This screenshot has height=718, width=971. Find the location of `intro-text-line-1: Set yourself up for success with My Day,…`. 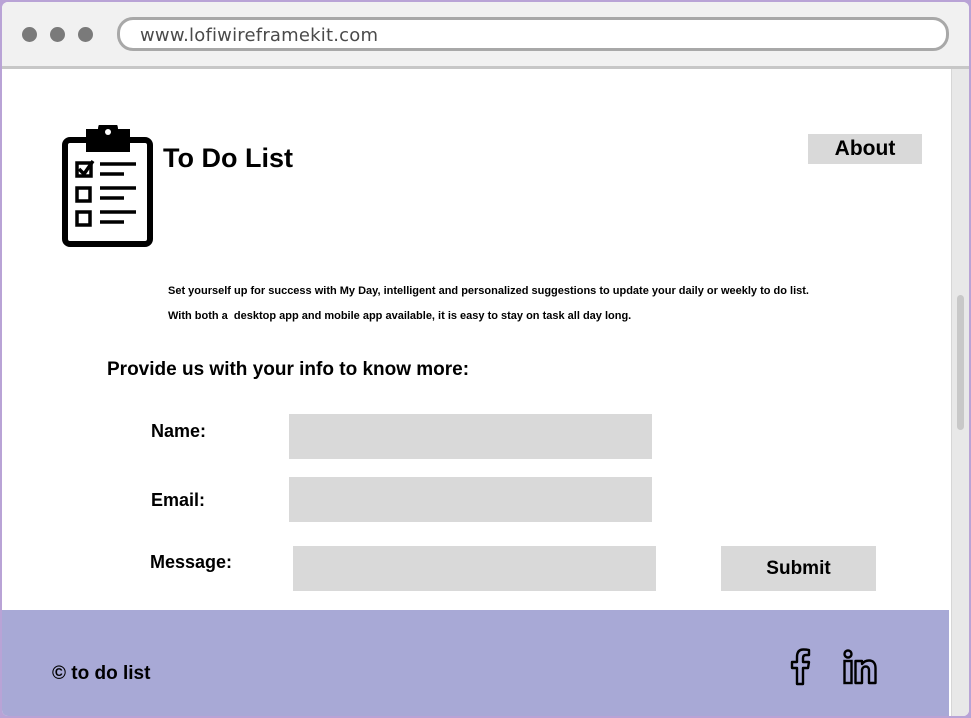

intro-text-line-1: Set yourself up for success with My Day,… is located at coordinates (488, 291).